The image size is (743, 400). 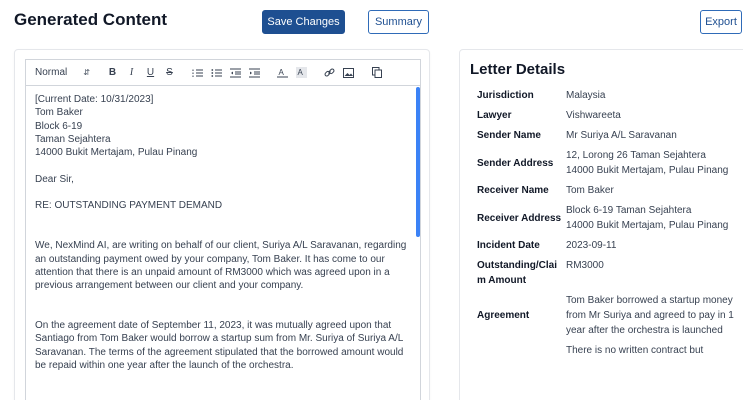 What do you see at coordinates (303, 22) in the screenshot?
I see `save-changes-button: Save Changes` at bounding box center [303, 22].